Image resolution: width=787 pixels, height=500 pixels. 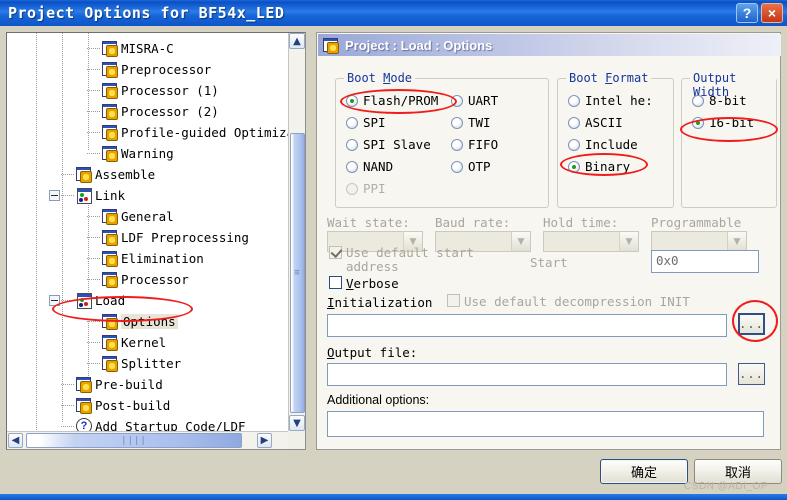 I want to click on tree-item-link: Link, so click(x=100, y=195).